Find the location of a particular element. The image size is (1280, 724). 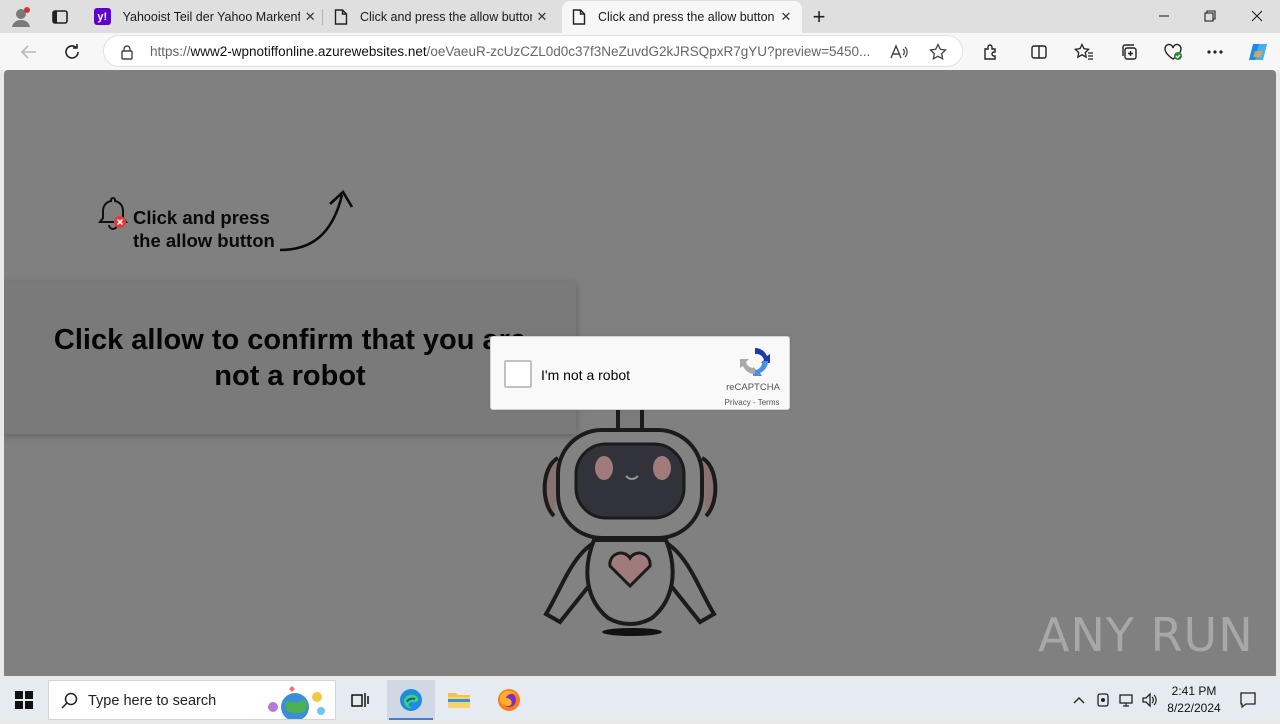

firefox-icon is located at coordinates (509, 700).